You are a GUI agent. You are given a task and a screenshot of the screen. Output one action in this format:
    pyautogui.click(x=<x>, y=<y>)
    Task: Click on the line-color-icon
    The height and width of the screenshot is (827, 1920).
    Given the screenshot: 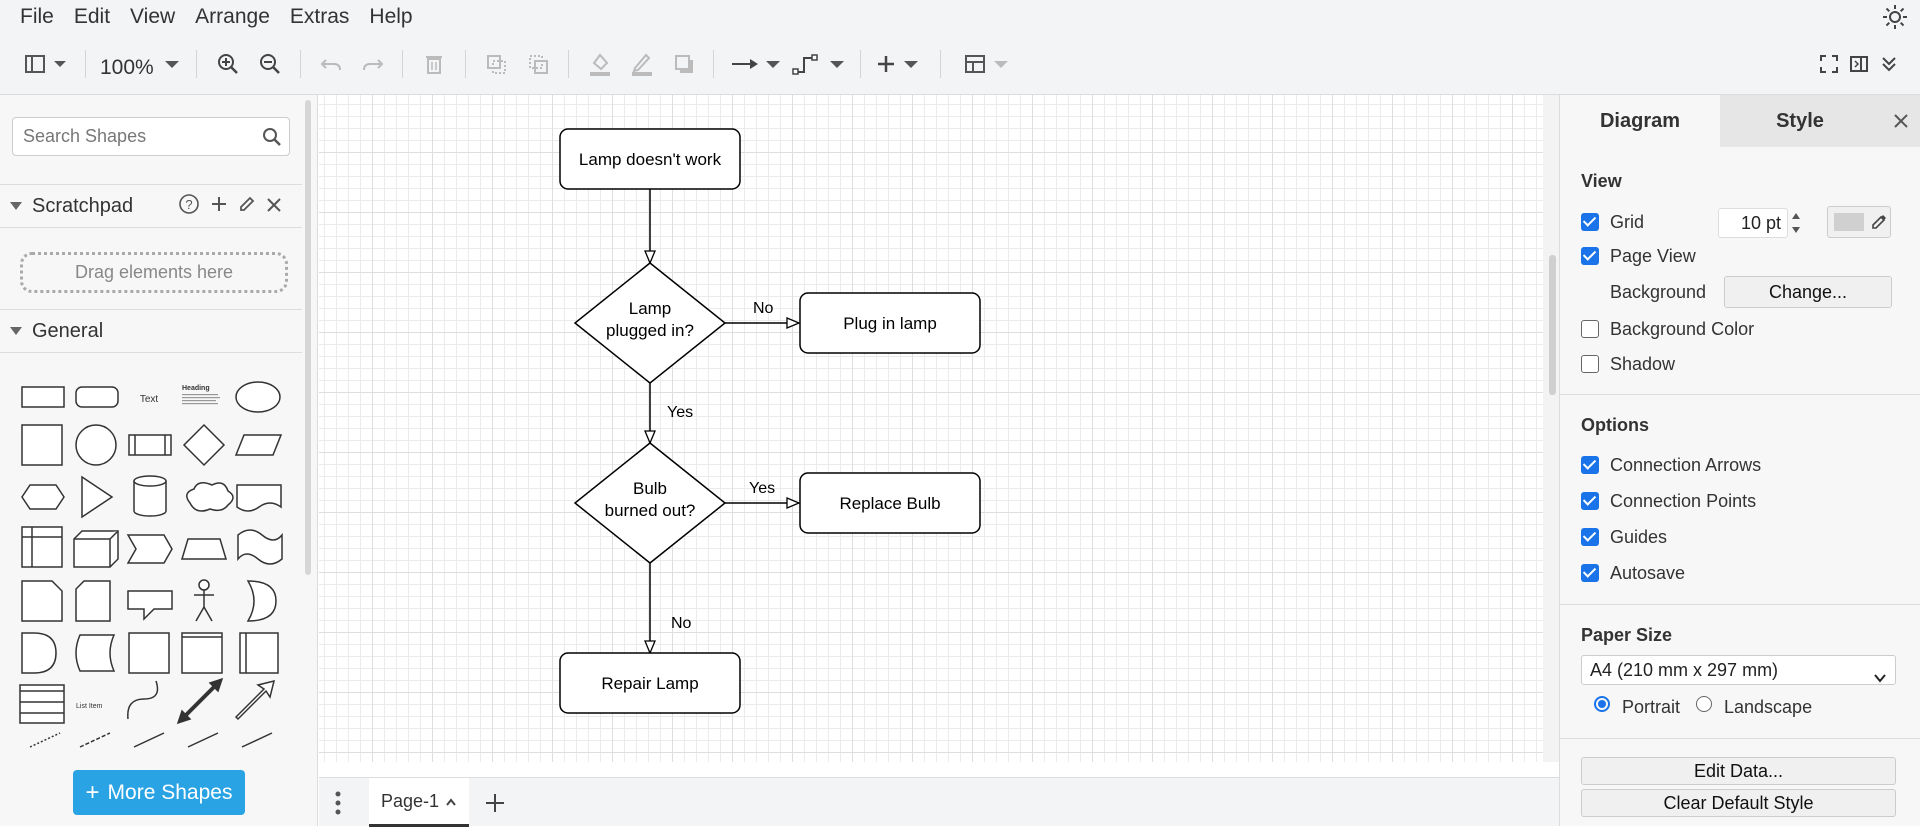 What is the action you would take?
    pyautogui.click(x=642, y=64)
    